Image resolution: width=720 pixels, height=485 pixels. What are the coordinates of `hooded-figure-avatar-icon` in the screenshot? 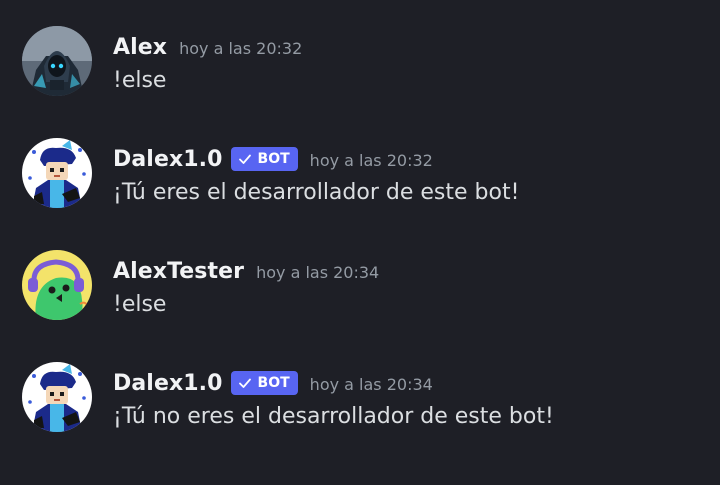 It's located at (57, 61).